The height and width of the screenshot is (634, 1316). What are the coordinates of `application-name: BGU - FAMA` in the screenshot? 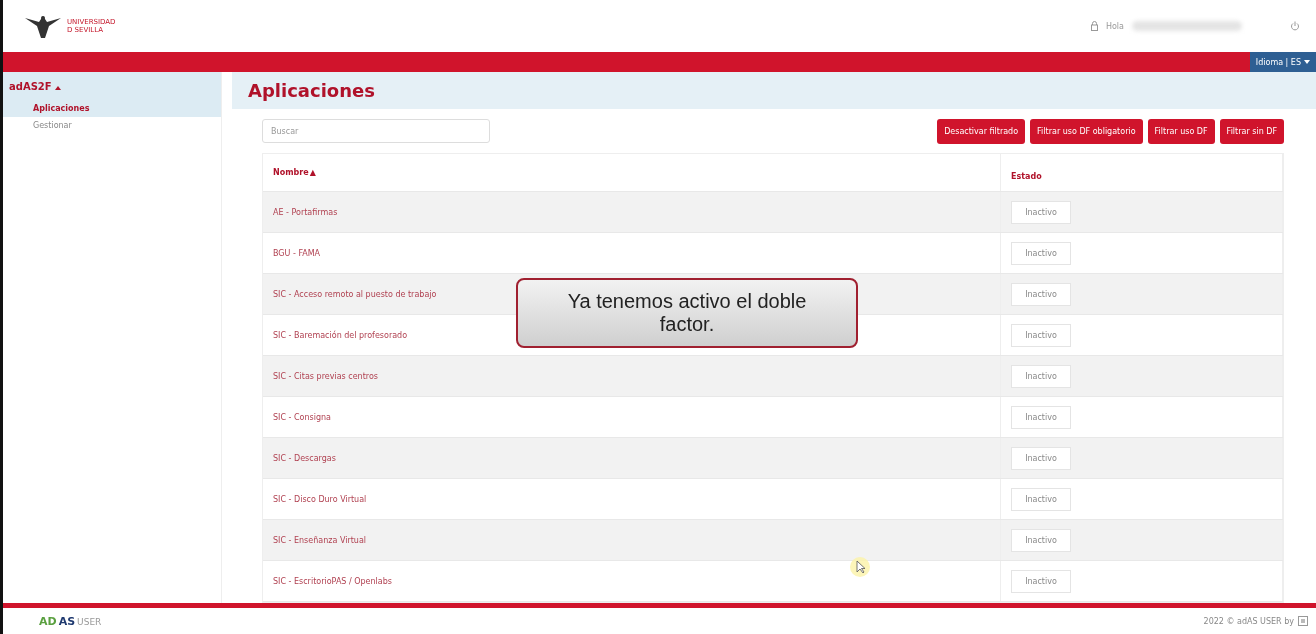 It's located at (297, 253).